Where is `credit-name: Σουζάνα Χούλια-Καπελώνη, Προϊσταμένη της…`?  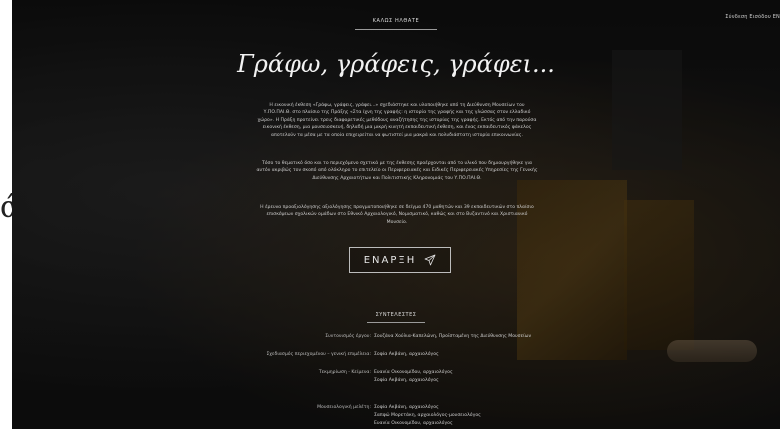
credit-name: Σουζάνα Χούλια-Καπελώνη, Προϊσταμένη της… is located at coordinates (453, 336).